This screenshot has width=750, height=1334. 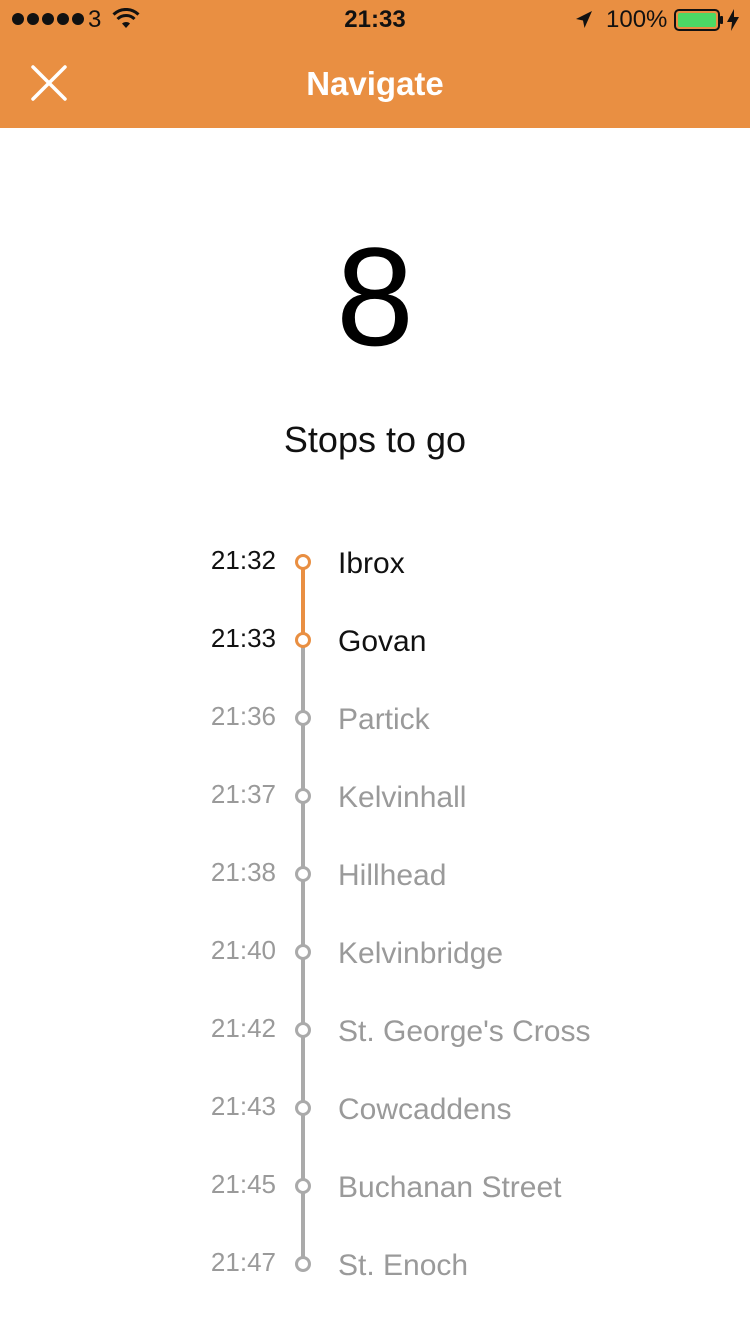 I want to click on stop-row: 21:47 St. Enoch, so click(x=375, y=1261).